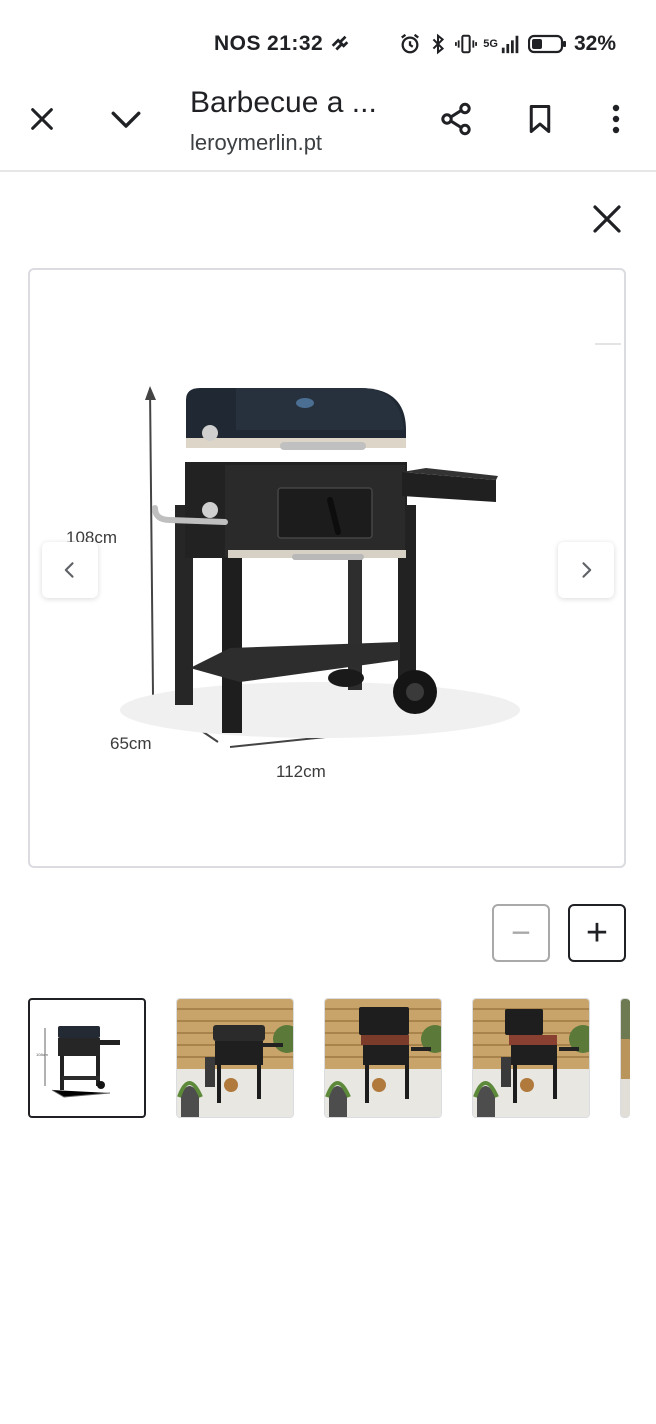 This screenshot has height=1424, width=656. Describe the element at coordinates (466, 44) in the screenshot. I see `vibrate-icon` at that location.